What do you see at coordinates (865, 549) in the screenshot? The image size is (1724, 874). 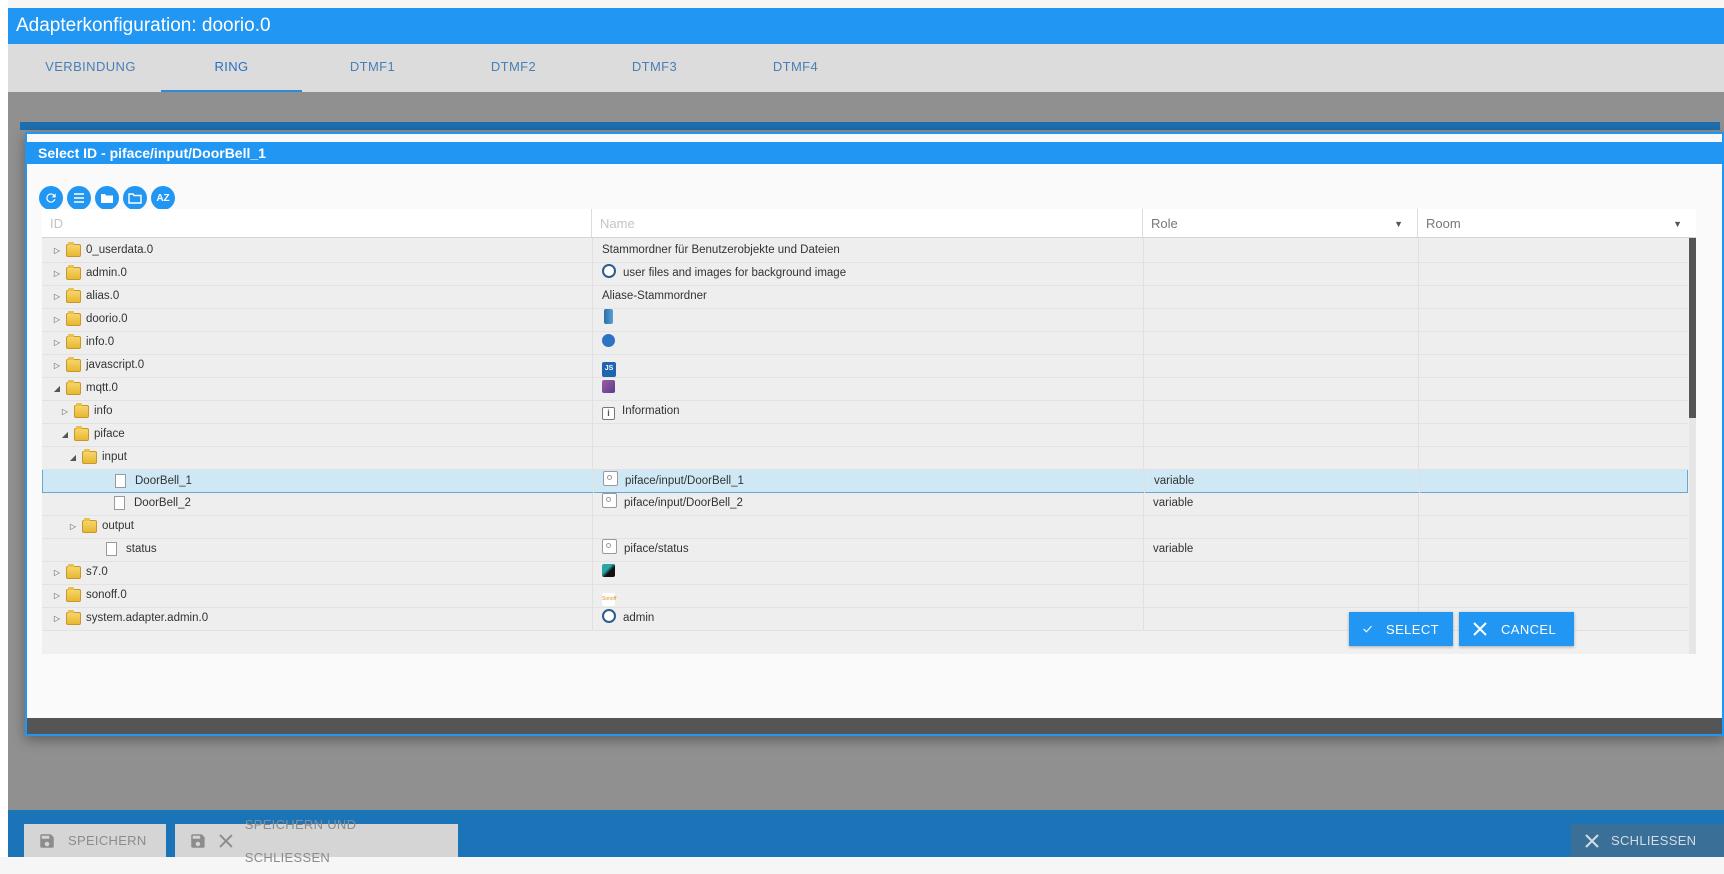 I see `tree-row: status piface/status variable` at bounding box center [865, 549].